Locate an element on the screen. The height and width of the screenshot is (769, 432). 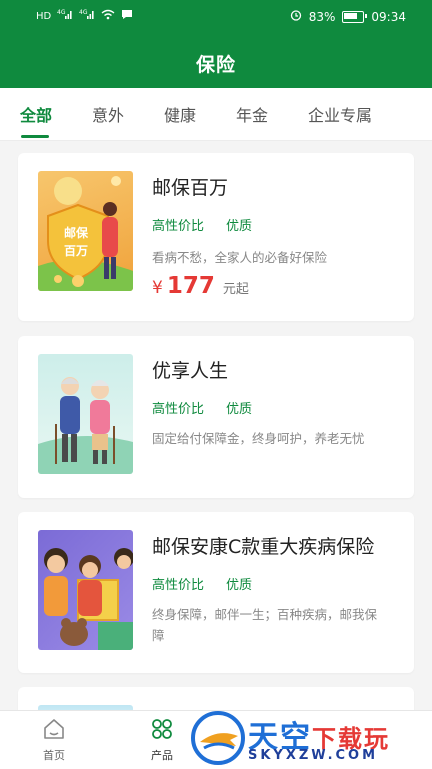
grid-icon is located at coordinates (162, 732).